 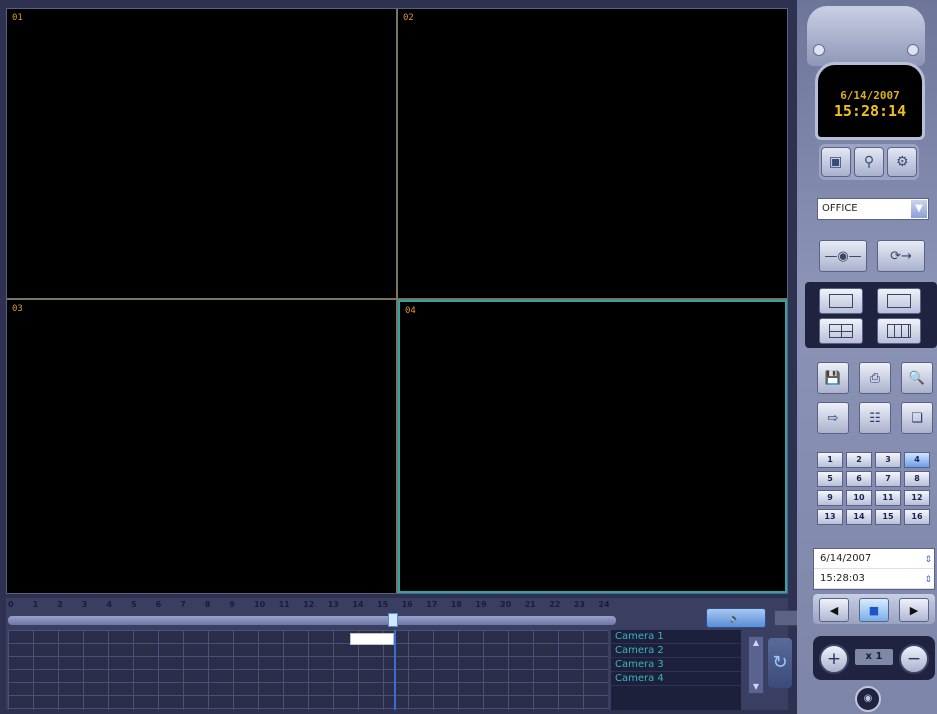 What do you see at coordinates (840, 208) in the screenshot?
I see `site-select-value: OFFICE` at bounding box center [840, 208].